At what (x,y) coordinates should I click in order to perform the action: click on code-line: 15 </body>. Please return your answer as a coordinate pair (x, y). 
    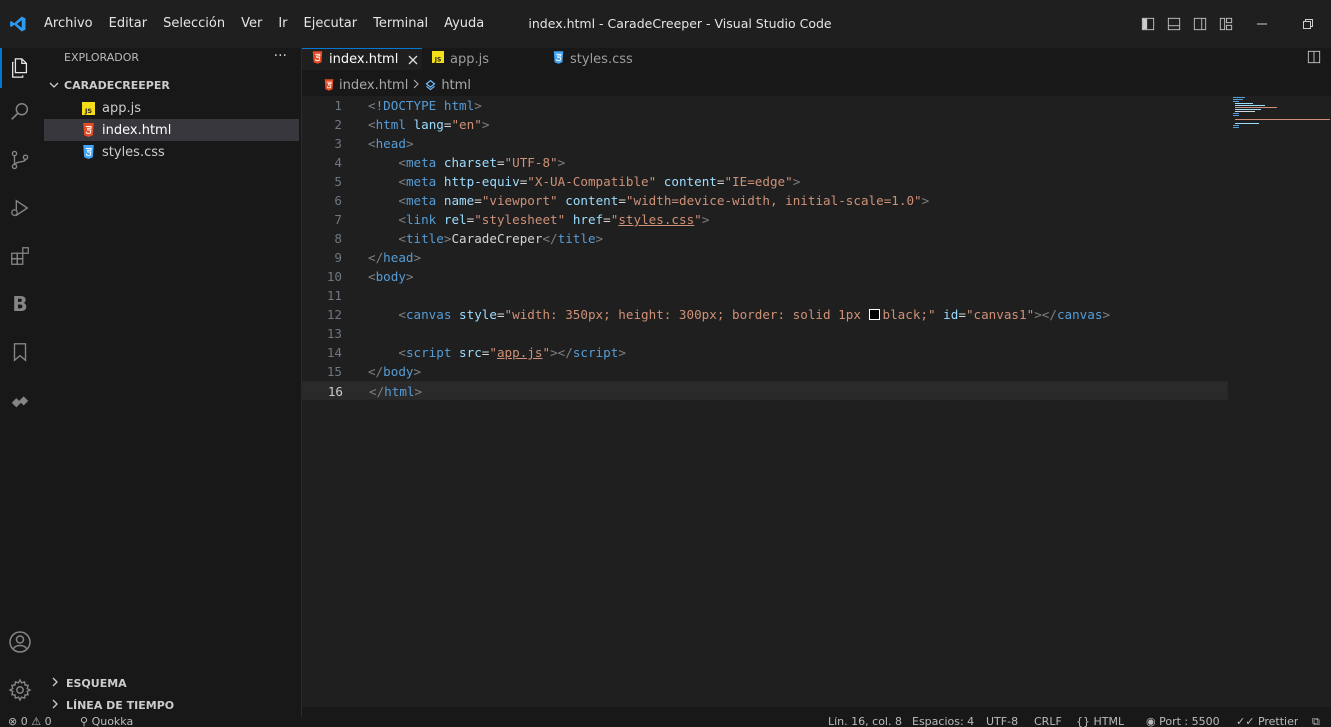
    Looking at the image, I should click on (765, 371).